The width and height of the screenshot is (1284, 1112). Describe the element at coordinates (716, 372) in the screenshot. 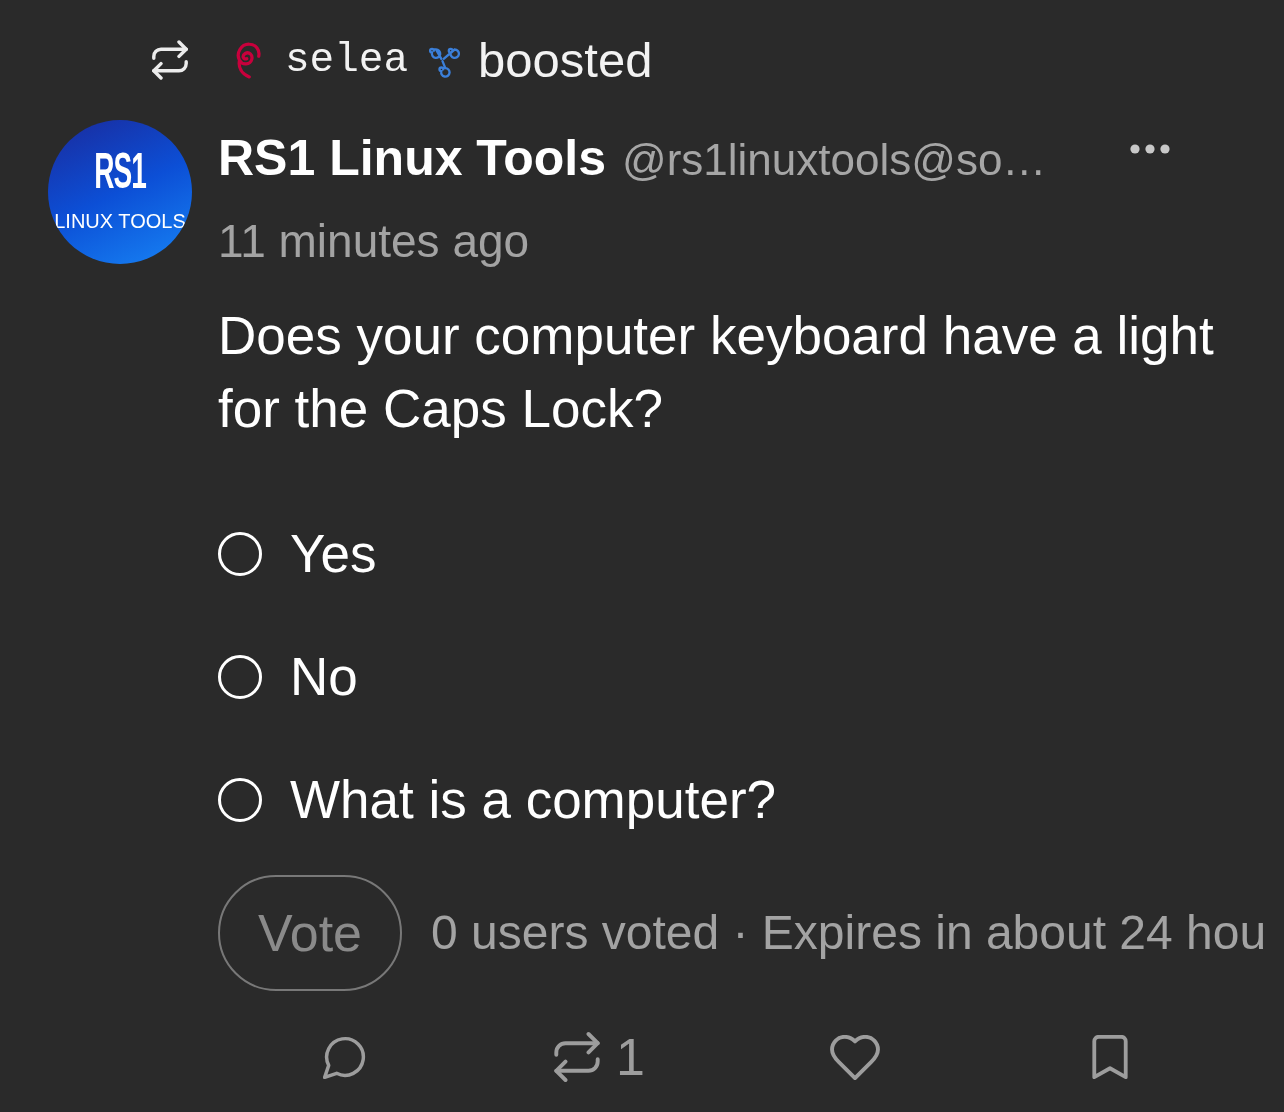

I see `post-text: Does your computer keyboard have a light for the Caps Lock?` at that location.